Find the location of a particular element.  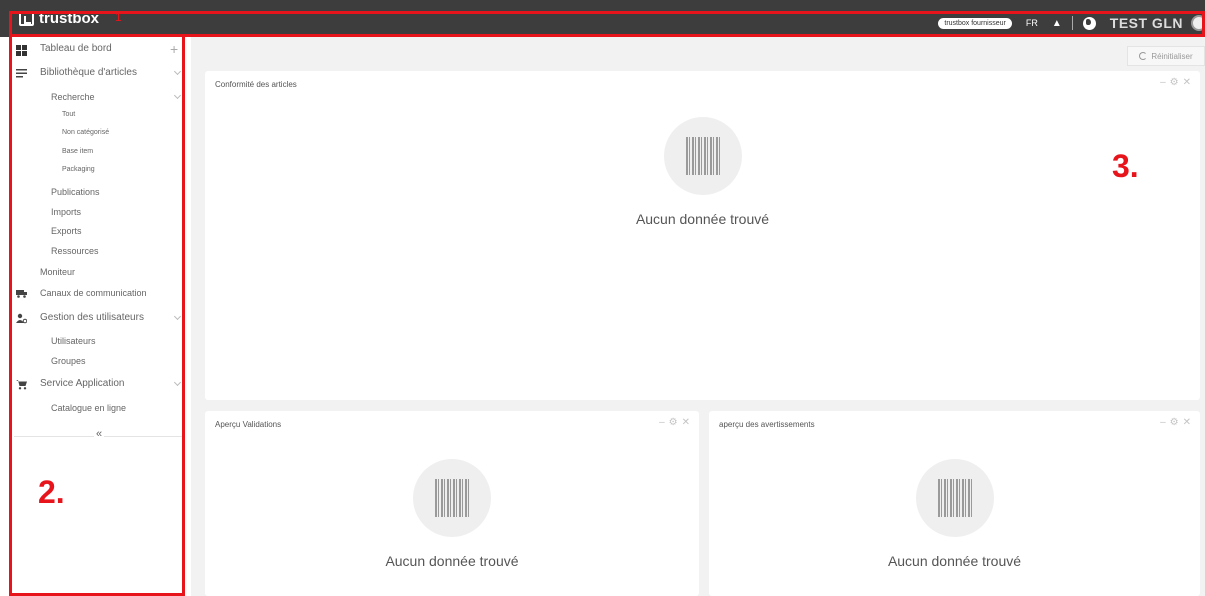

collapse-sidebar-icon: « is located at coordinates (99, 434).